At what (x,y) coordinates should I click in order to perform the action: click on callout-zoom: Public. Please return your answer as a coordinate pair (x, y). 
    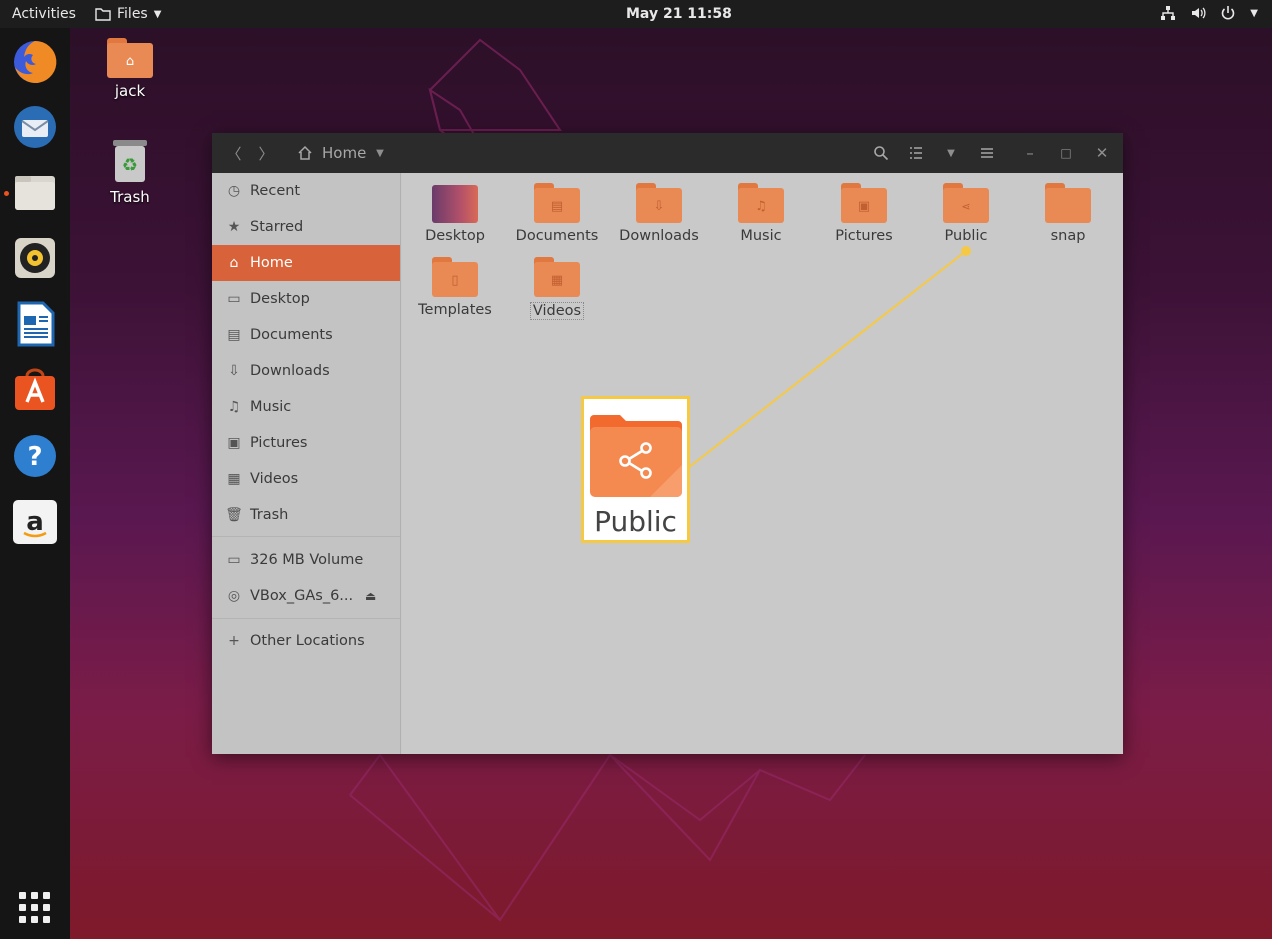
    Looking at the image, I should click on (635, 469).